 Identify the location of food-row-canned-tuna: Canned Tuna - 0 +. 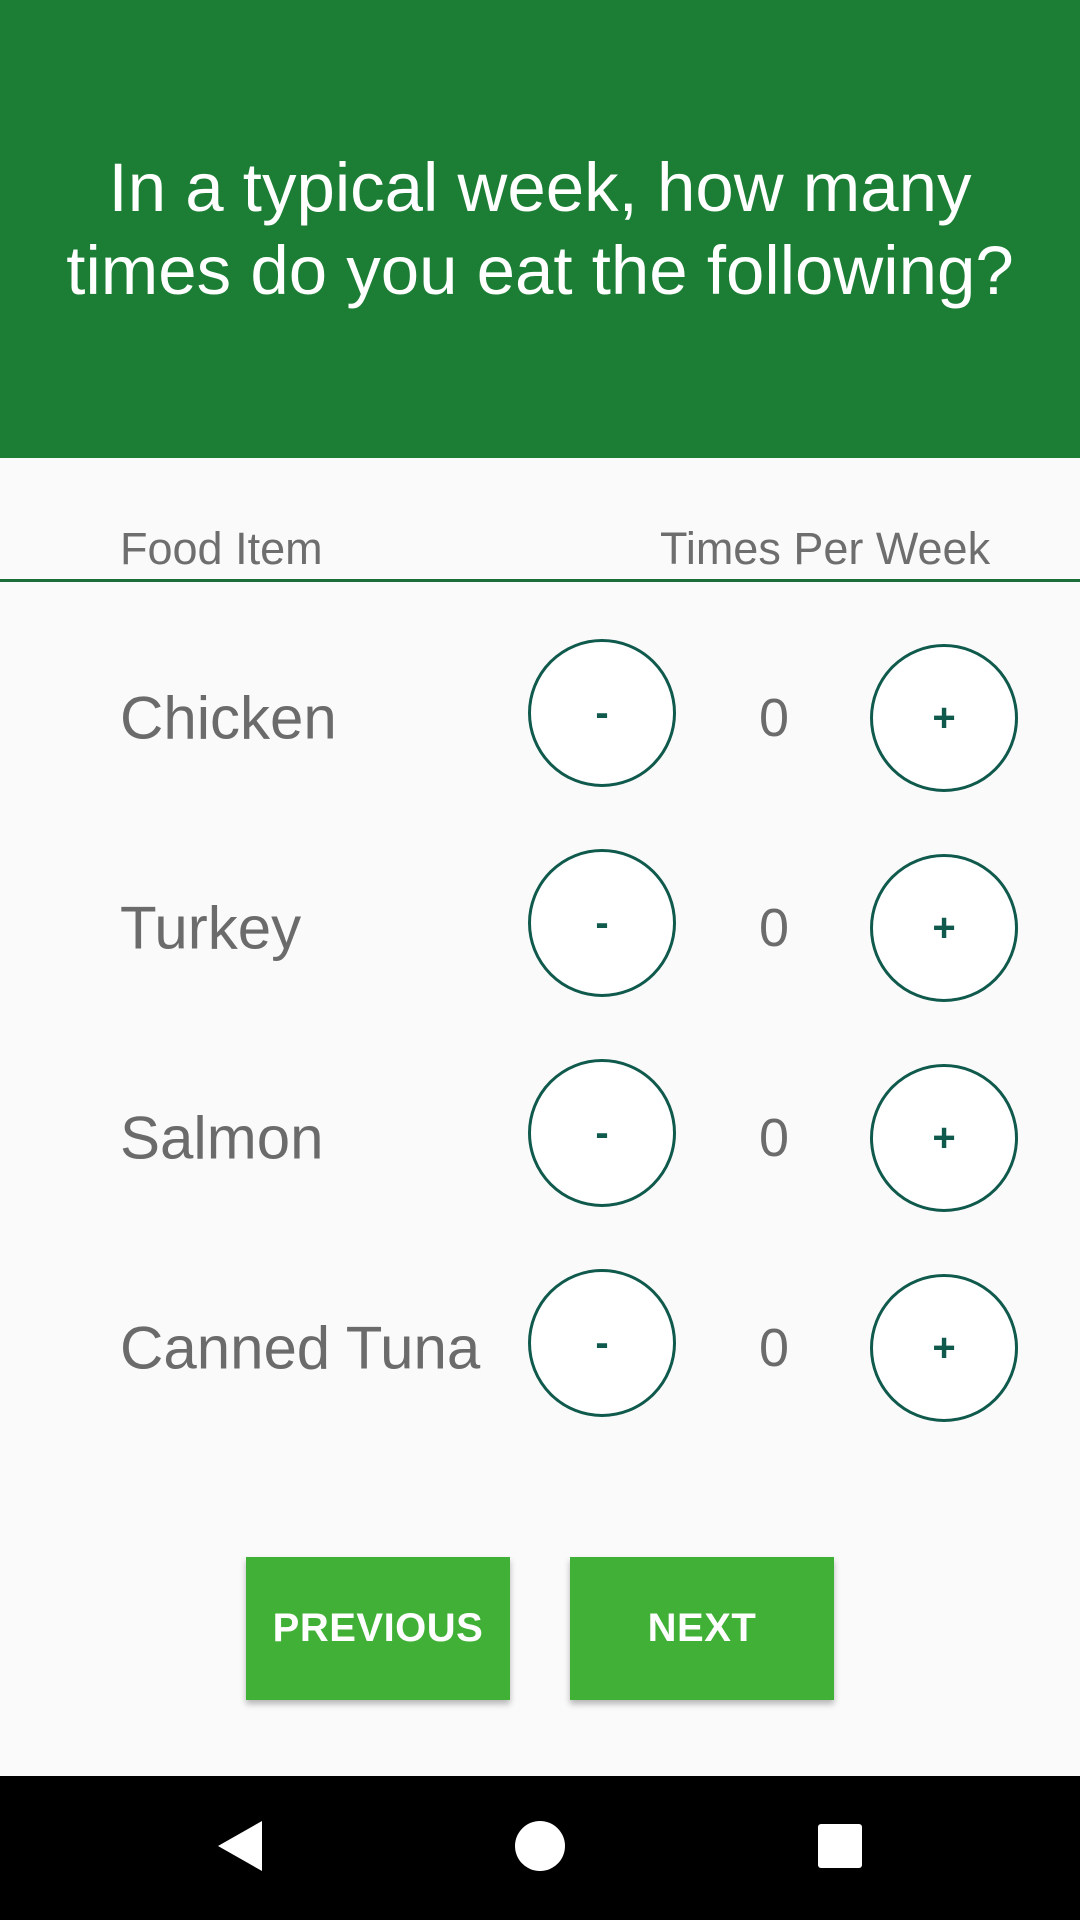
(540, 1346).